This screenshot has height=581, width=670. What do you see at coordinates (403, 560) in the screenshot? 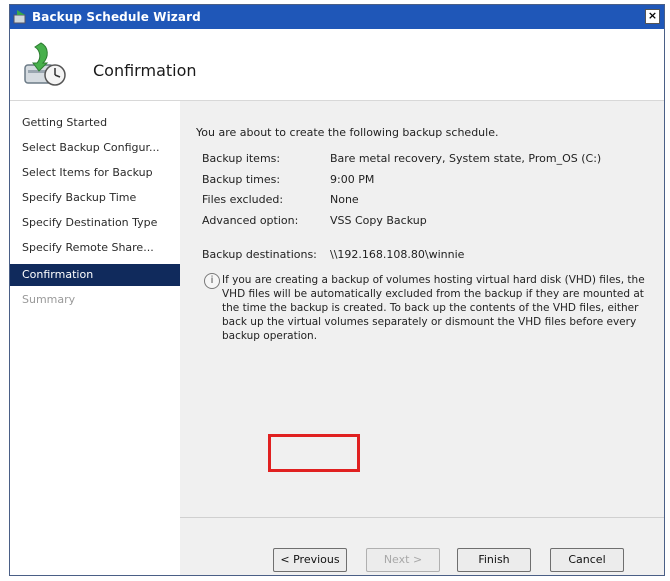
I see `next-button: Next >` at bounding box center [403, 560].